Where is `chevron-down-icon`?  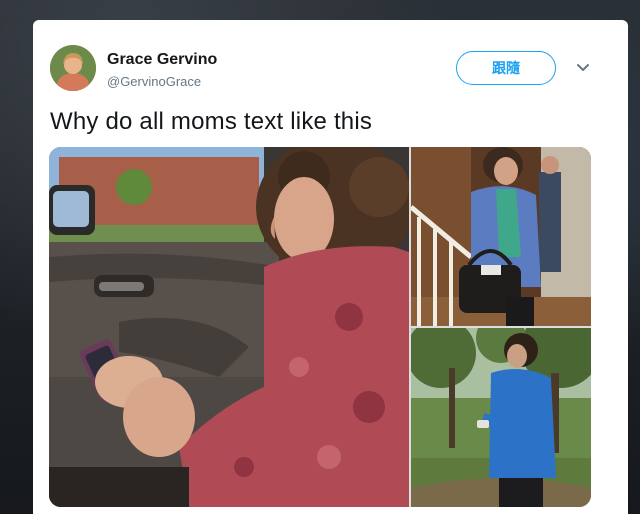 chevron-down-icon is located at coordinates (583, 68).